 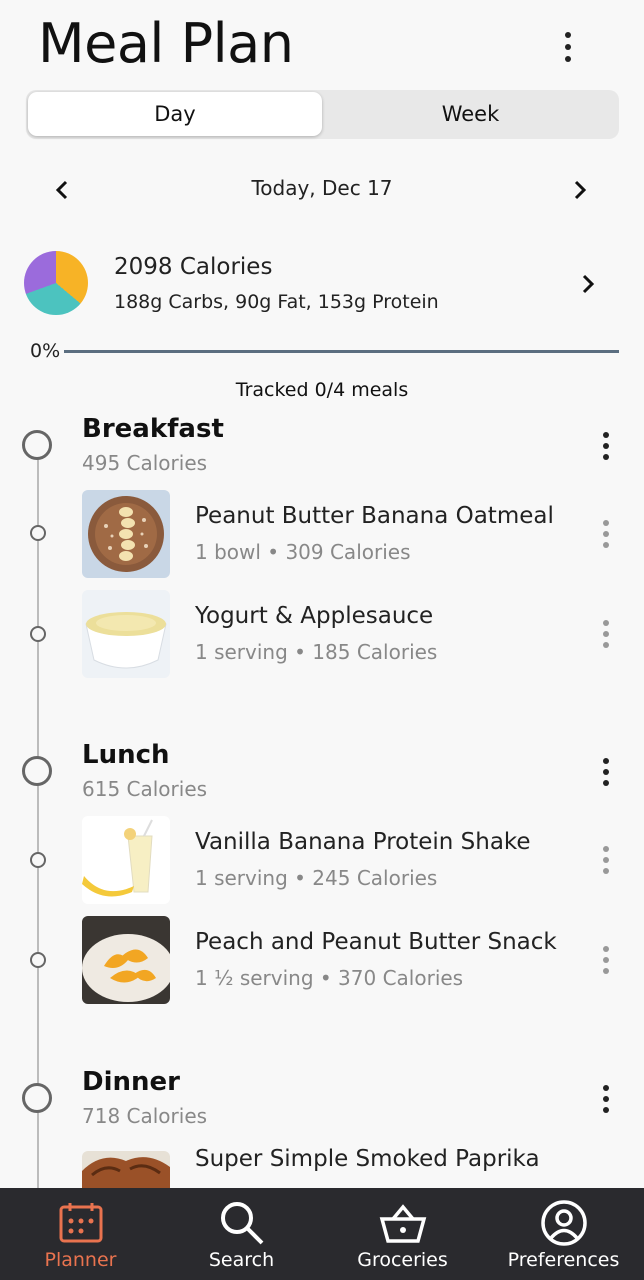 What do you see at coordinates (303, 552) in the screenshot?
I see `food-detail: 1 bowl • 309 Calories` at bounding box center [303, 552].